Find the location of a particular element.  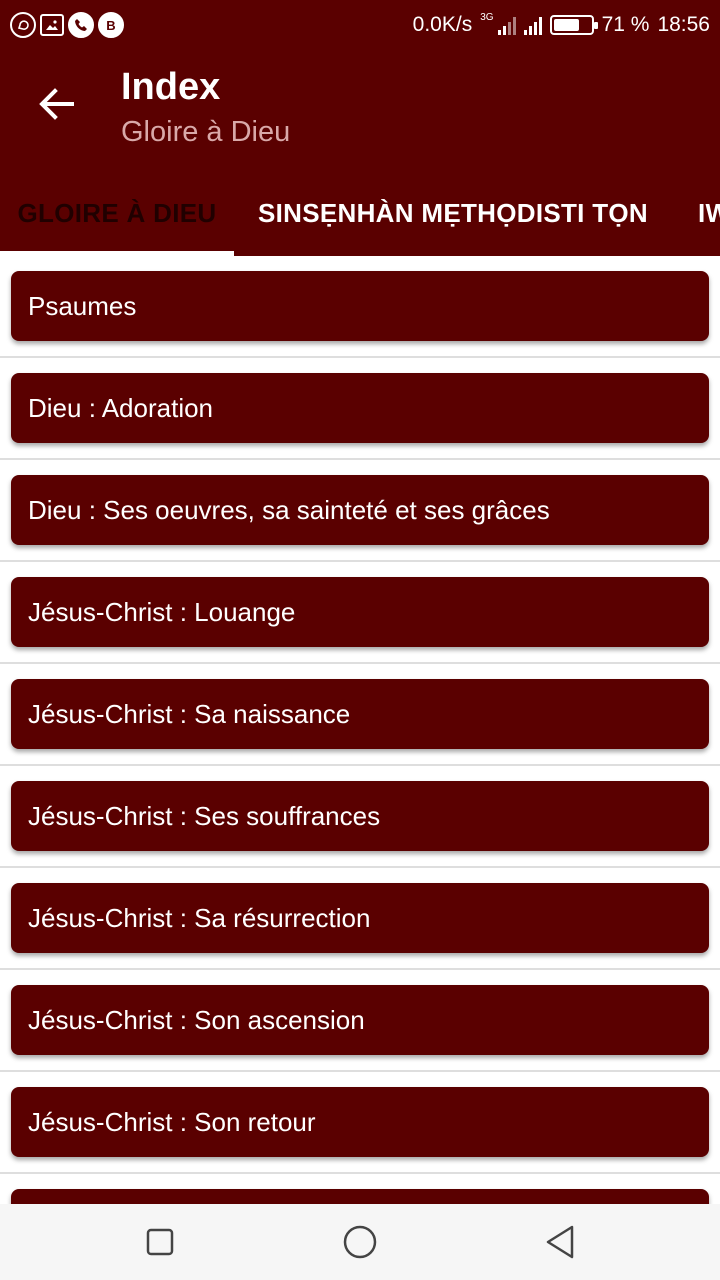

battery-percent: 71 % is located at coordinates (625, 24).